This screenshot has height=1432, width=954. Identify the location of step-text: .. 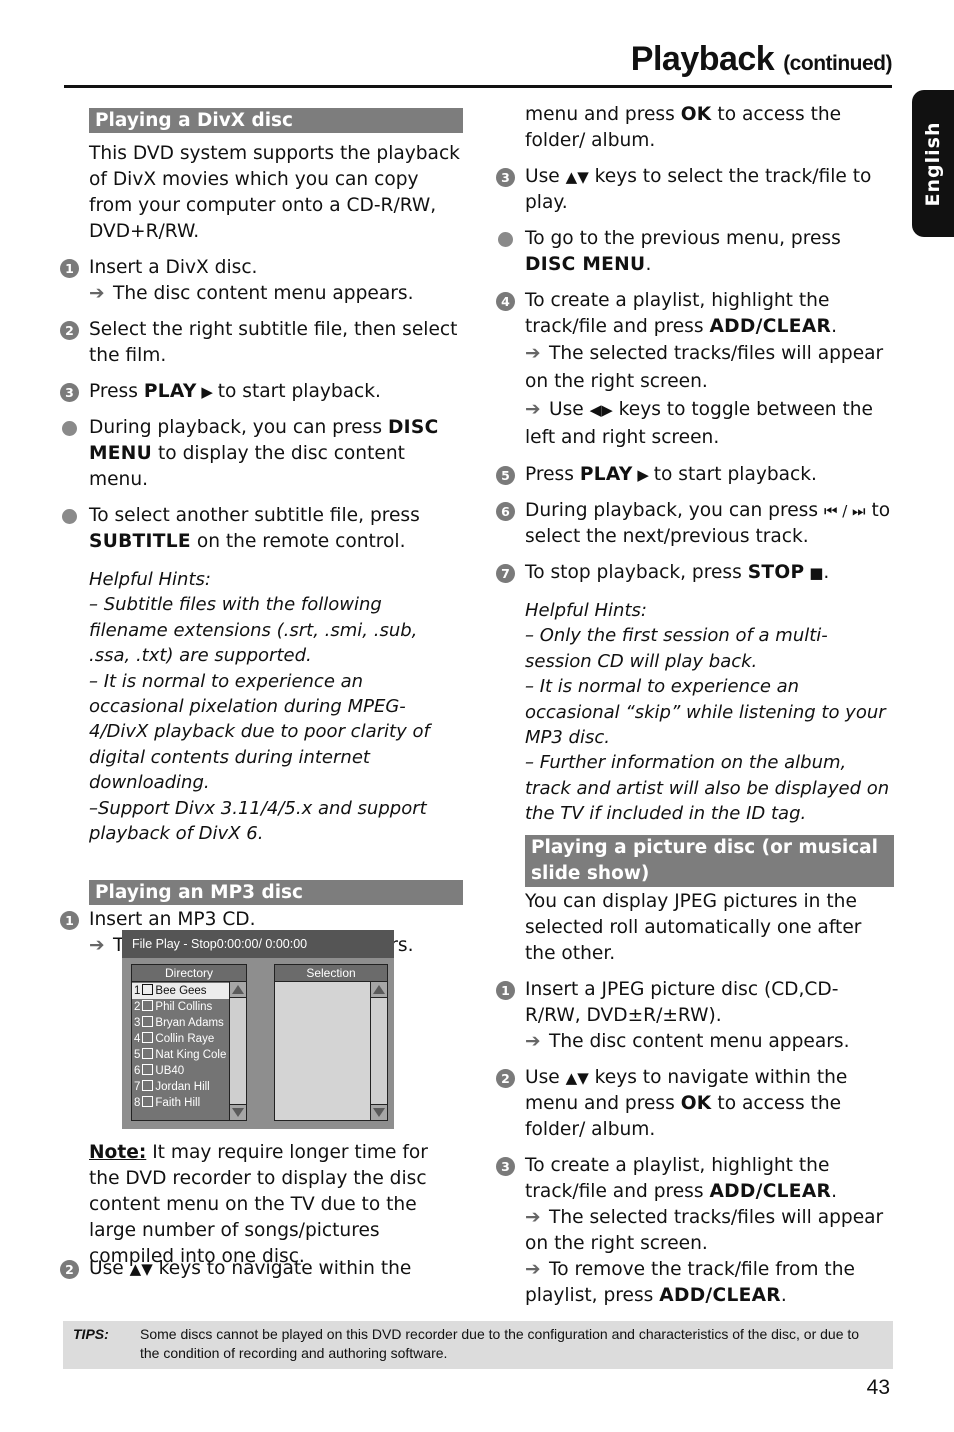
(834, 1191).